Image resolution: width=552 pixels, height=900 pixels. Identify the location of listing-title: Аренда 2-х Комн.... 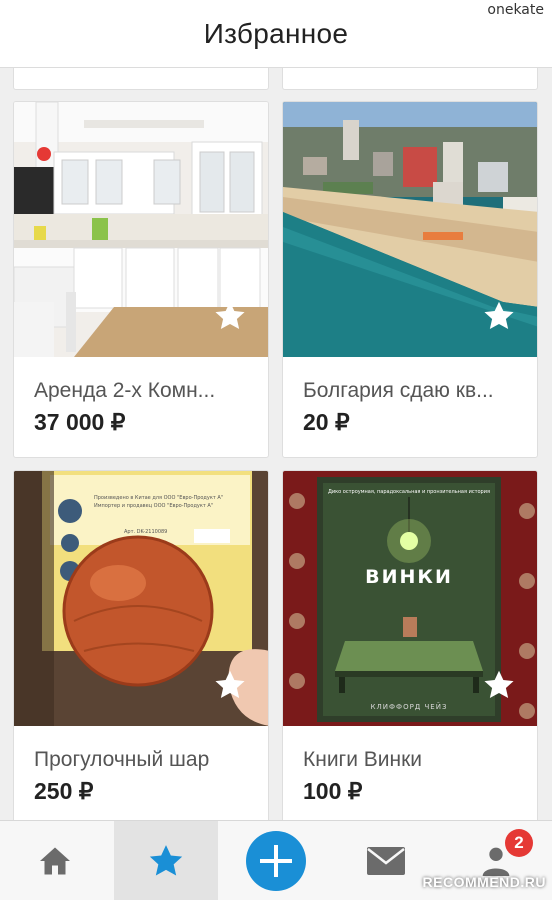
(145, 391).